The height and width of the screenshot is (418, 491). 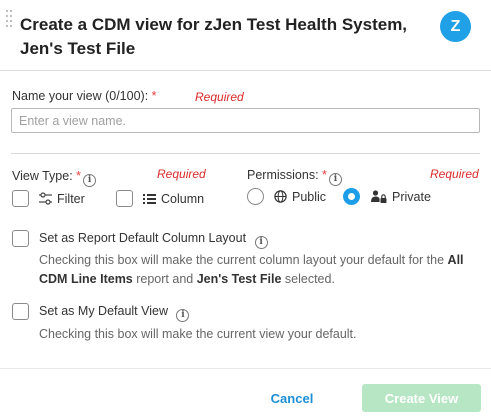 What do you see at coordinates (292, 398) in the screenshot?
I see `cancel-button: Cancel` at bounding box center [292, 398].